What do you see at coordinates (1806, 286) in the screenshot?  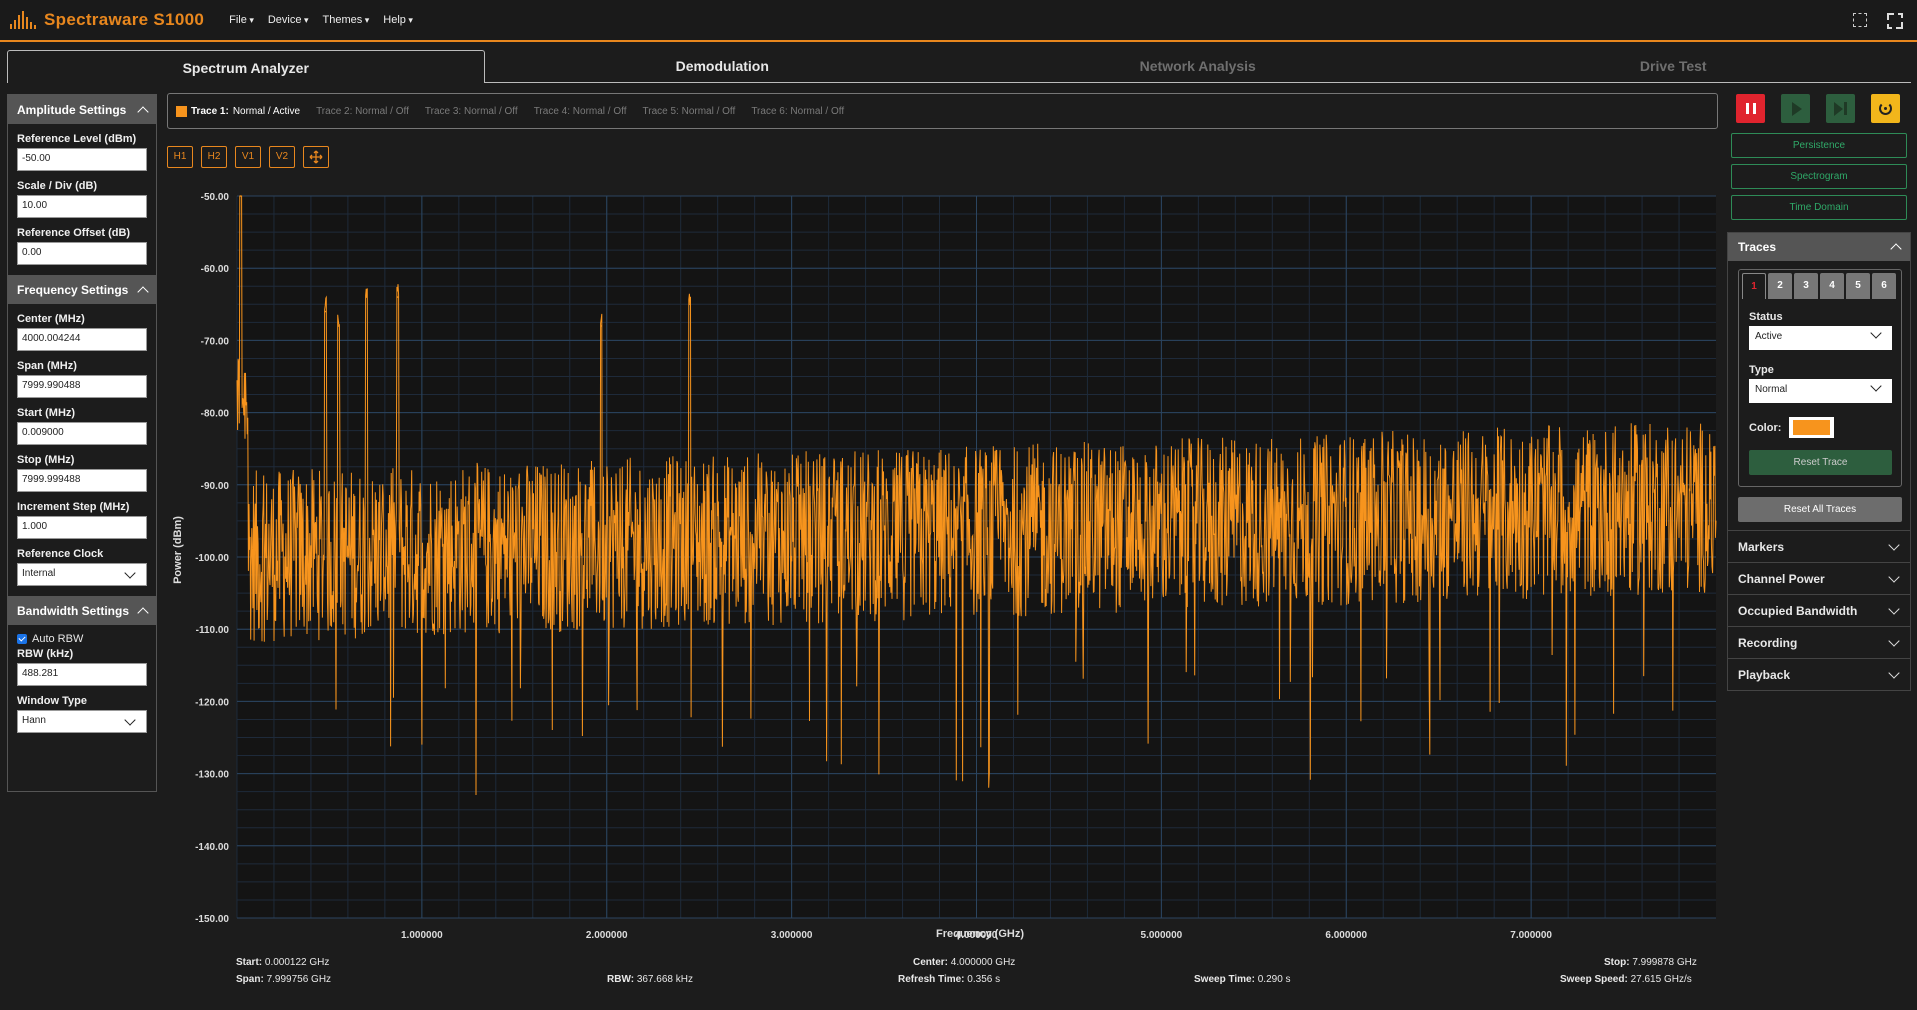 I see `trace-tab-3: 3` at bounding box center [1806, 286].